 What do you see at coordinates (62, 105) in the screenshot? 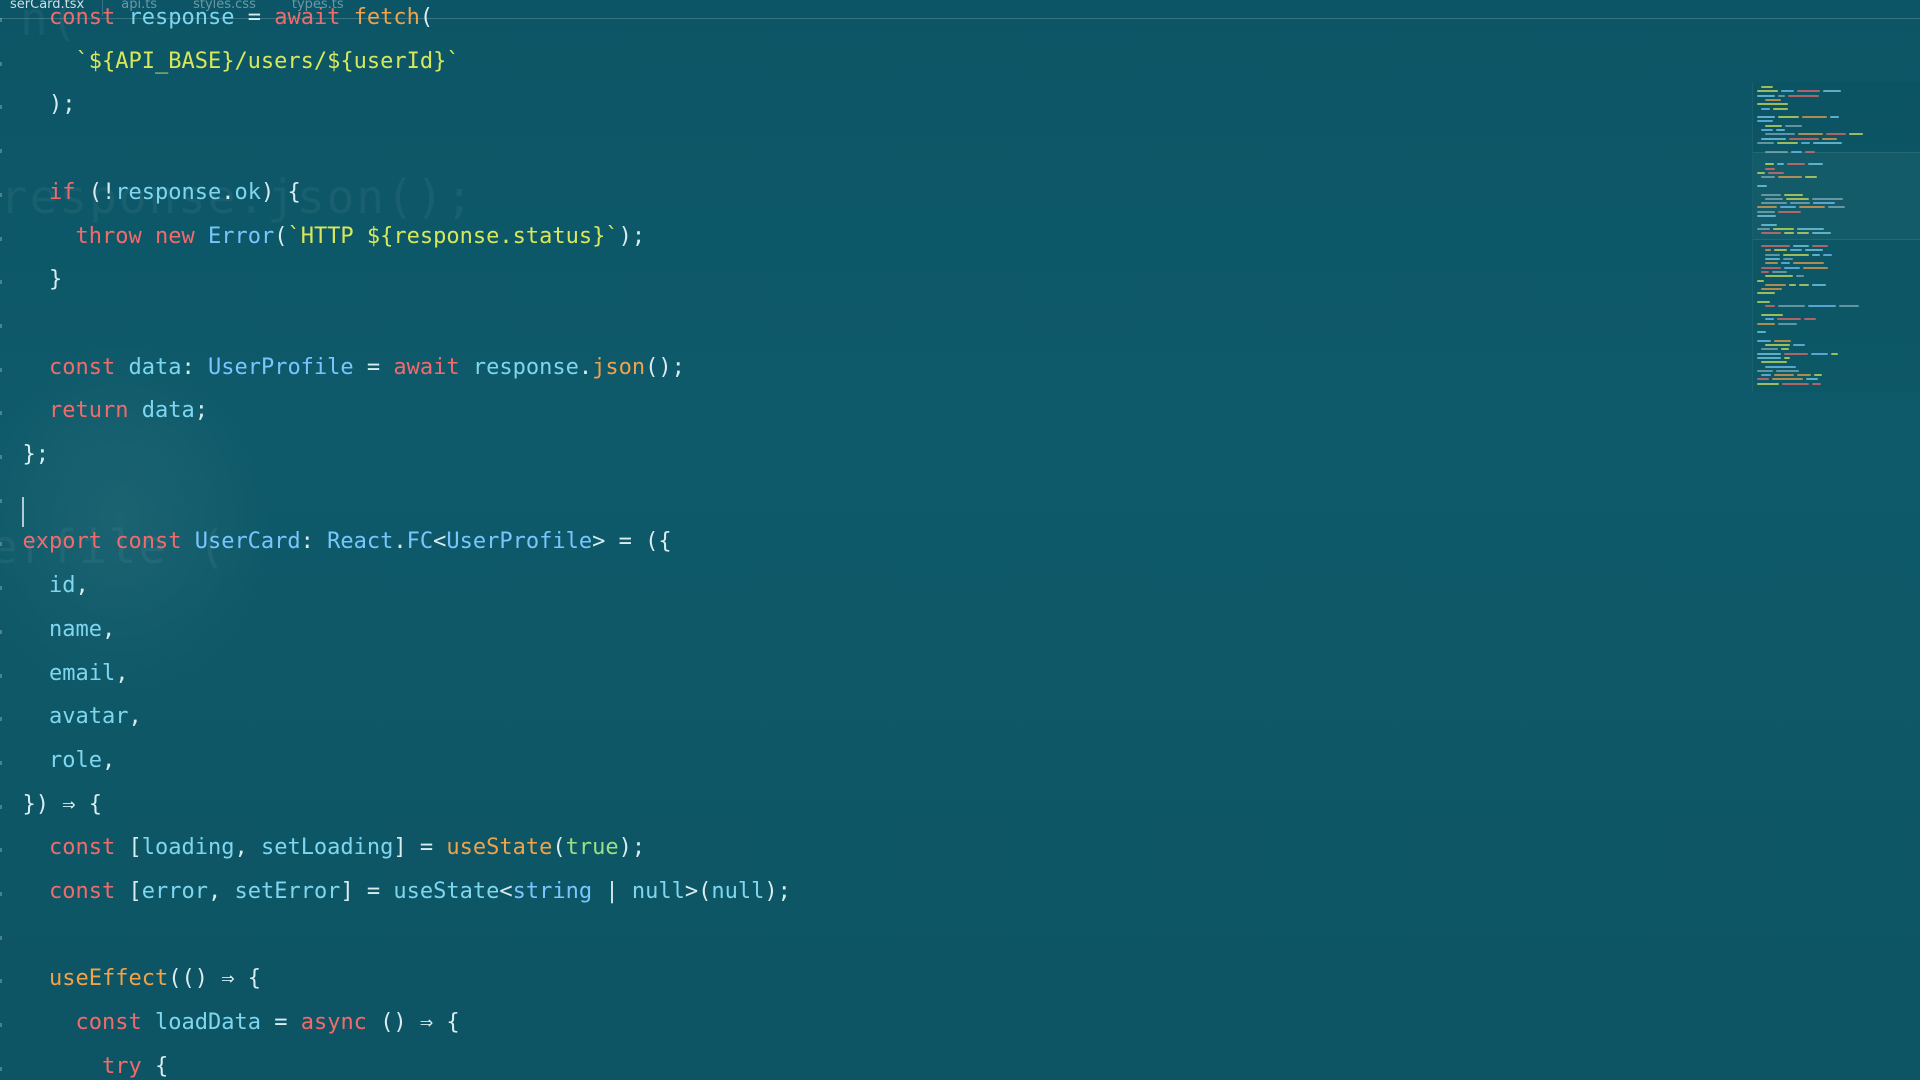
I see `code-line: );` at bounding box center [62, 105].